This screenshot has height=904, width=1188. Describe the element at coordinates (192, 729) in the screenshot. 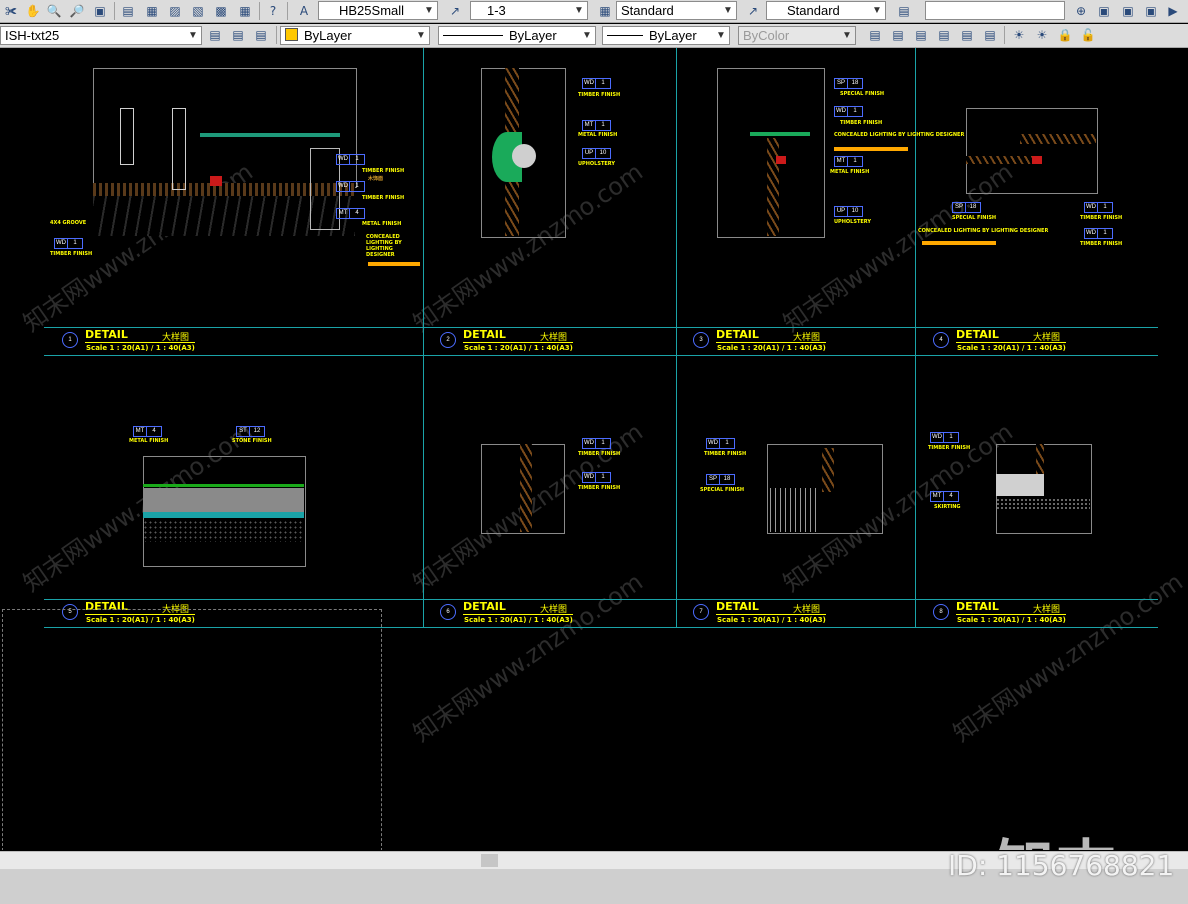

I see `viewport-boundary` at that location.